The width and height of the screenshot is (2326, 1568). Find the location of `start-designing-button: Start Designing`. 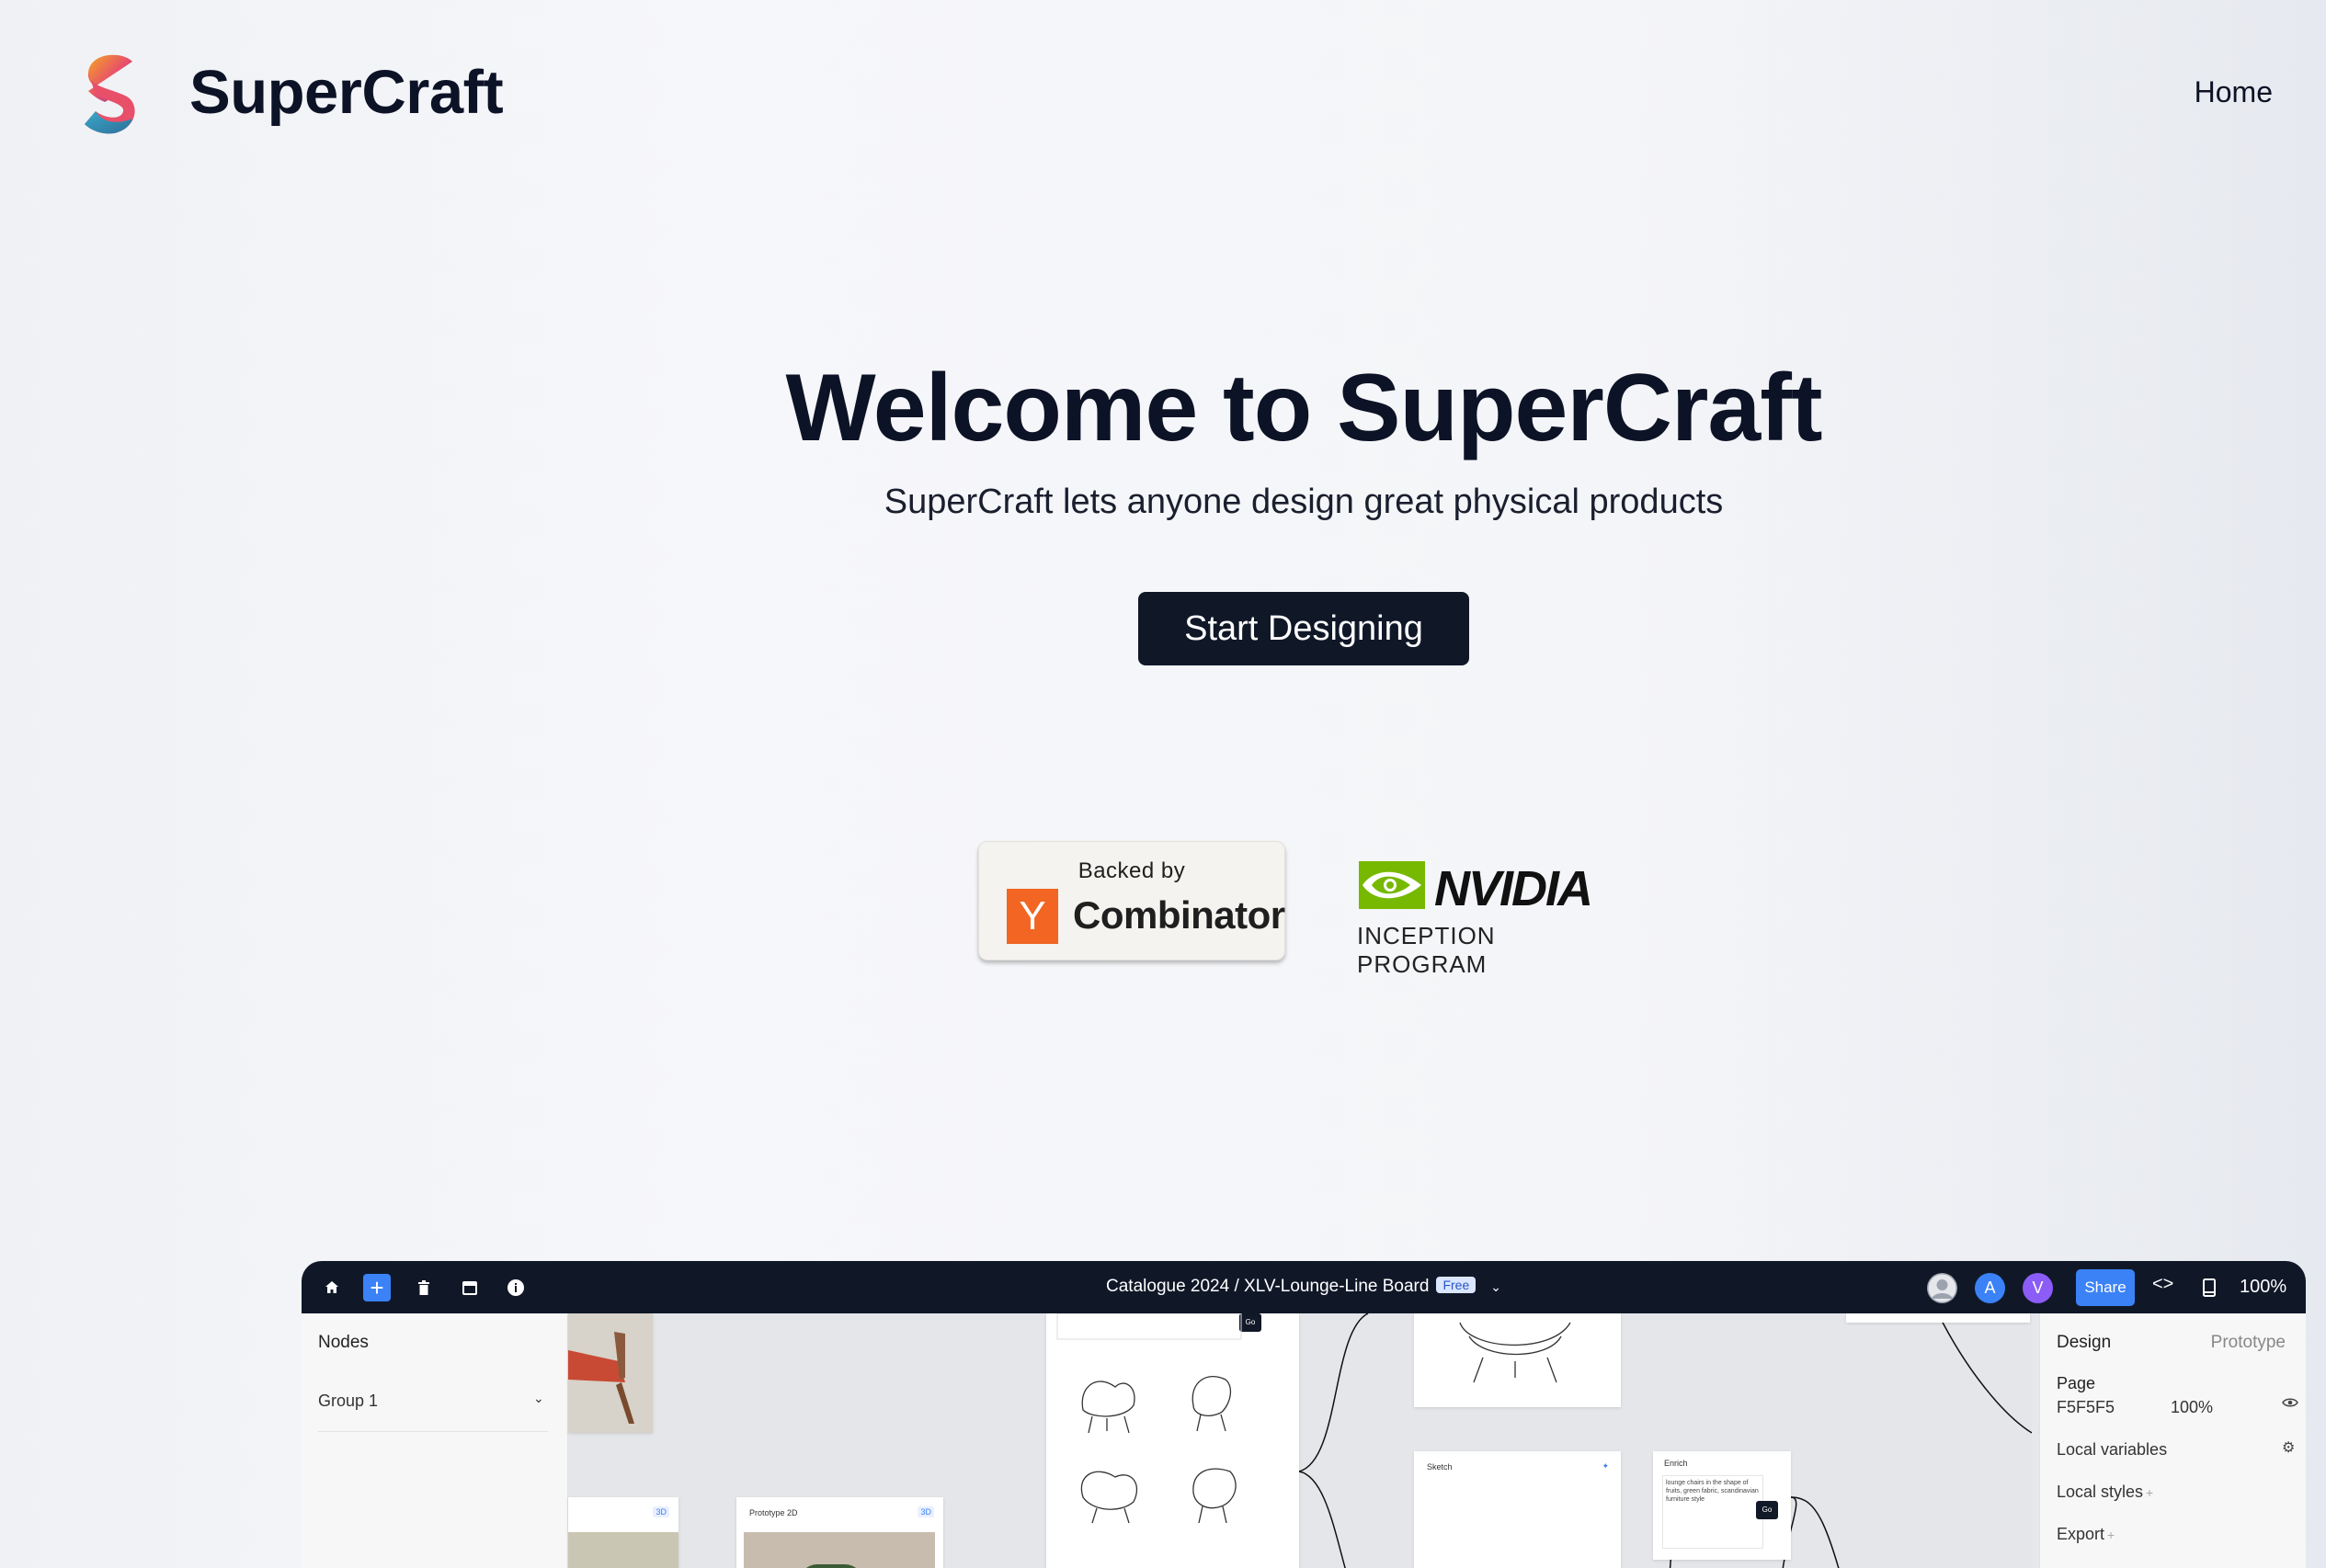

start-designing-button: Start Designing is located at coordinates (1303, 628).